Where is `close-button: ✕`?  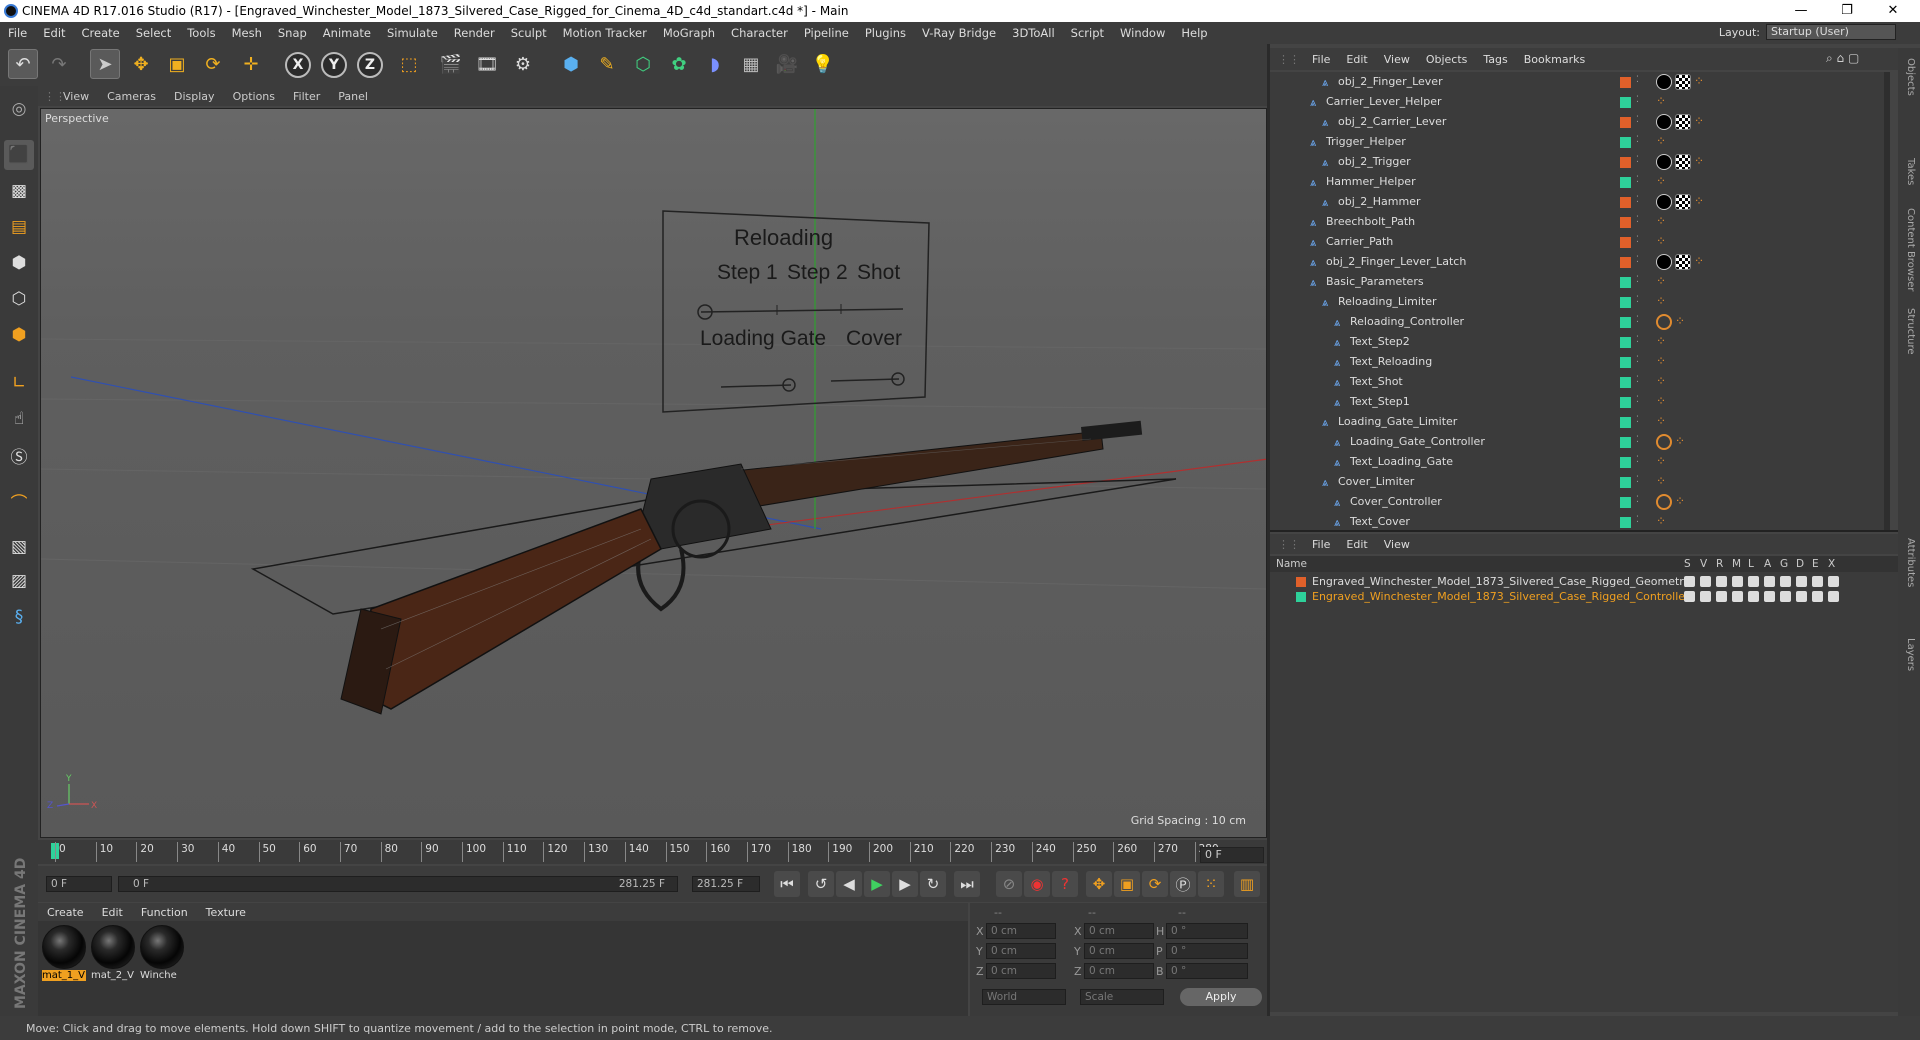 close-button: ✕ is located at coordinates (1893, 11).